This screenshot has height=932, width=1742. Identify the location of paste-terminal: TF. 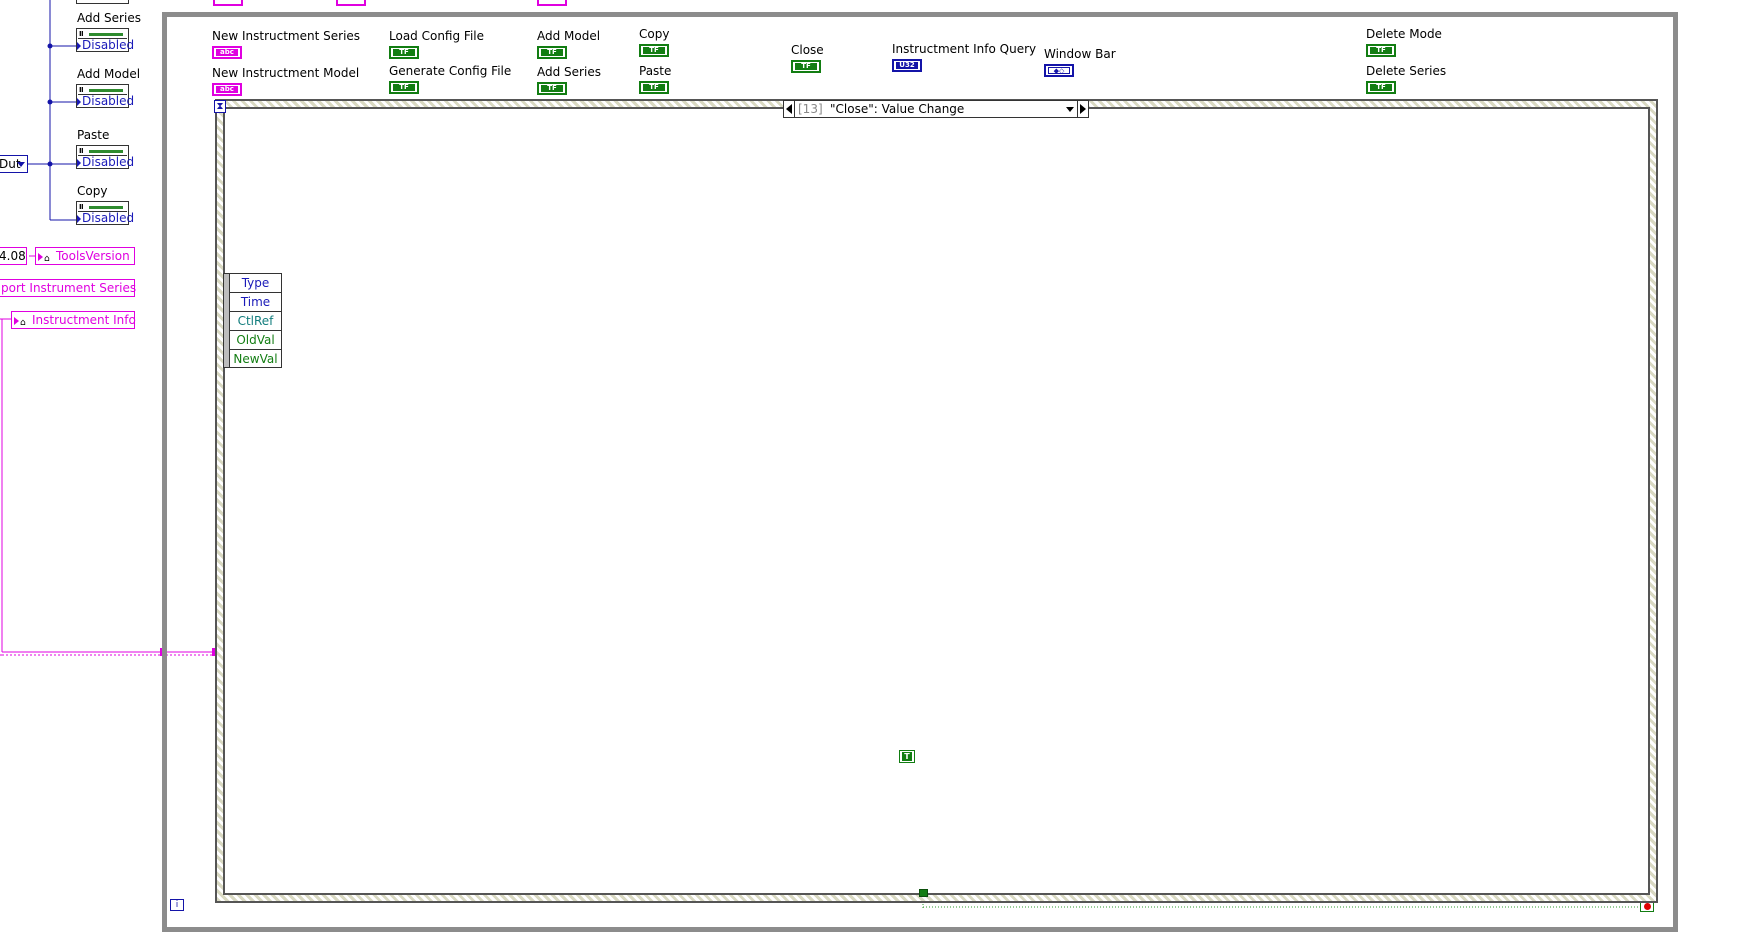
(654, 87).